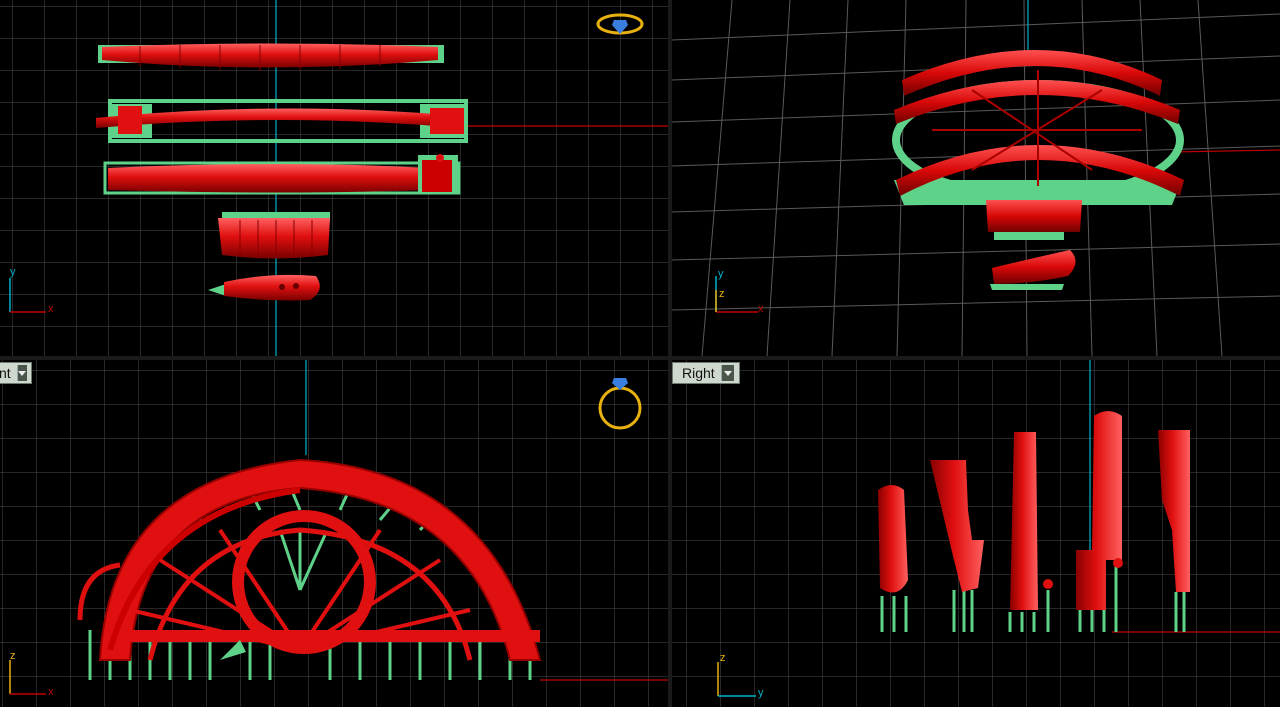 The width and height of the screenshot is (1280, 707). I want to click on axis-label-c: x, so click(761, 309).